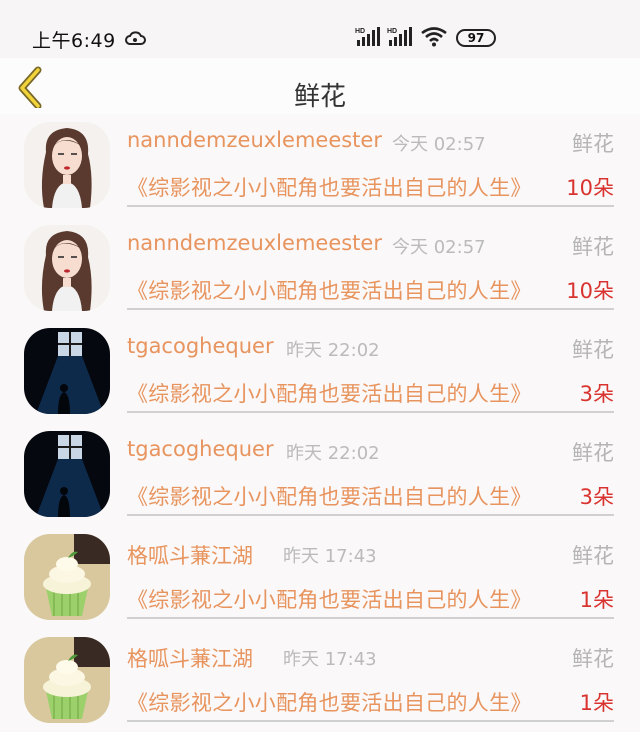 This screenshot has width=640, height=732. I want to click on status-time: 上午6:49, so click(74, 41).